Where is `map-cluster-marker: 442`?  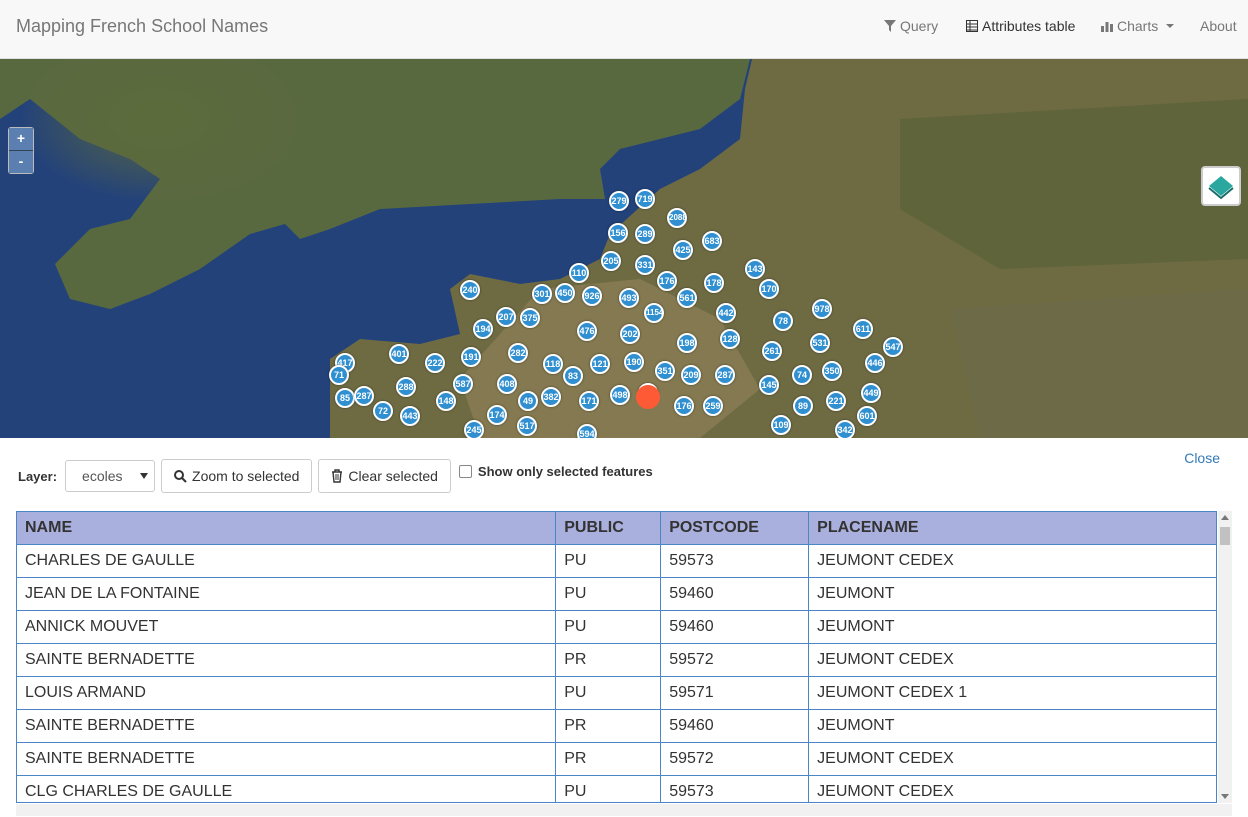 map-cluster-marker: 442 is located at coordinates (726, 313).